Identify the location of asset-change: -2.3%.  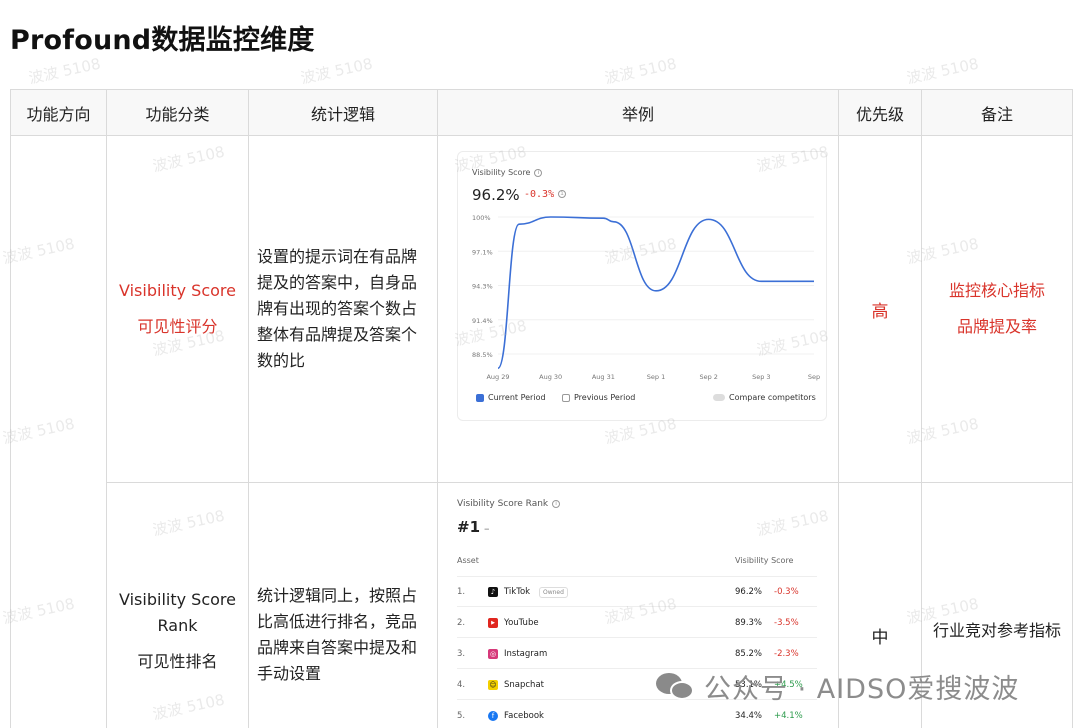
(786, 654).